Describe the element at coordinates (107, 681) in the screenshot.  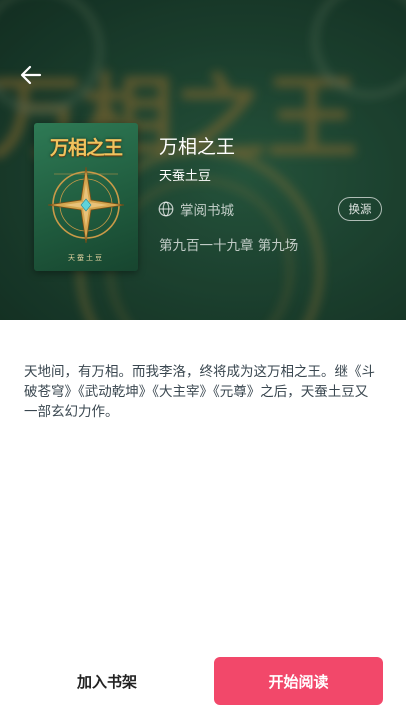
I see `add-to-shelf-button: 加入书架` at that location.